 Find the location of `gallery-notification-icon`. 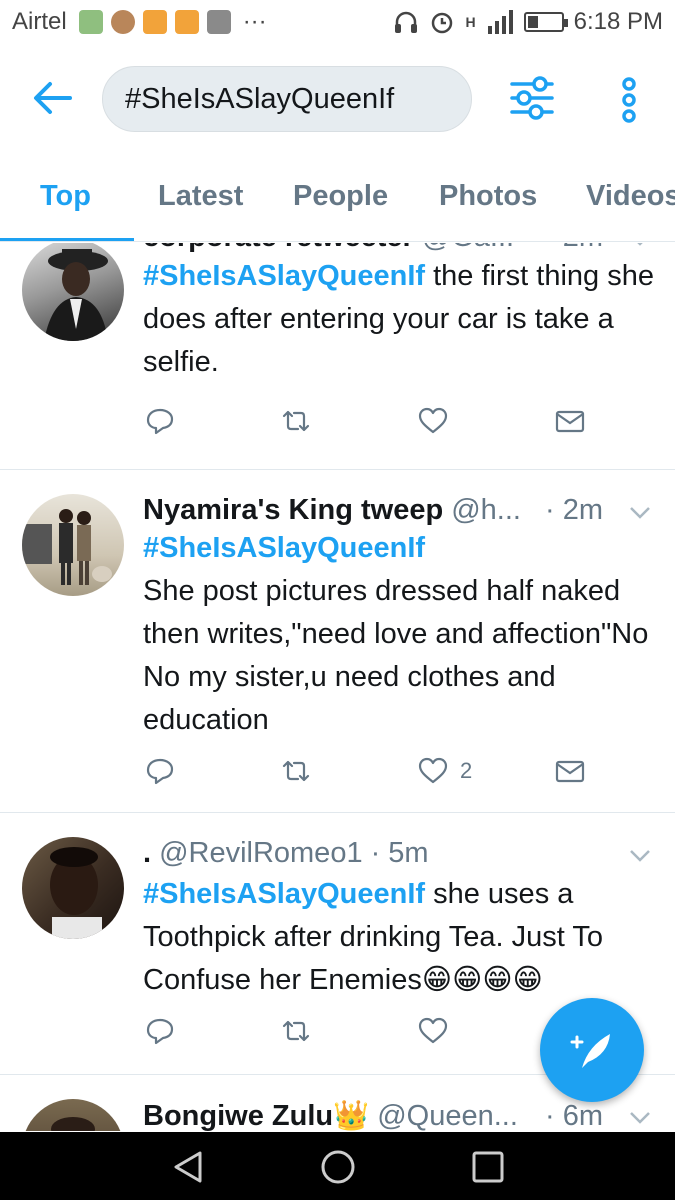

gallery-notification-icon is located at coordinates (218, 22).